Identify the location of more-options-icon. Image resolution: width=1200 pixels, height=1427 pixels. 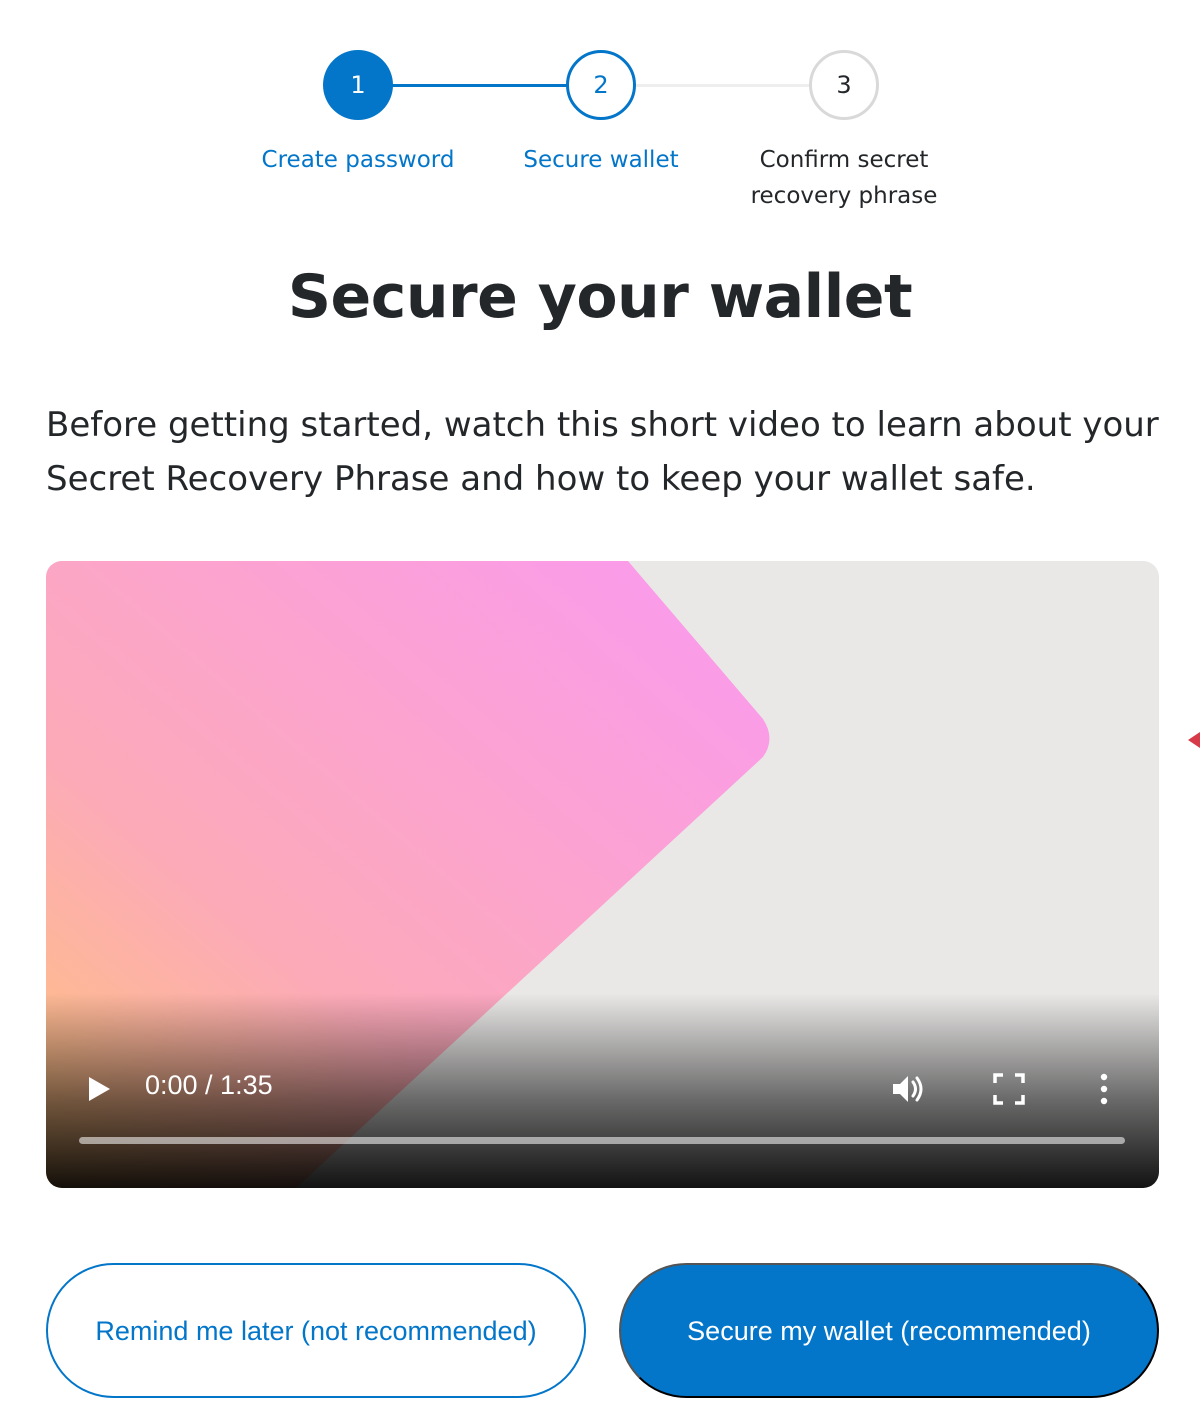
(1104, 1089).